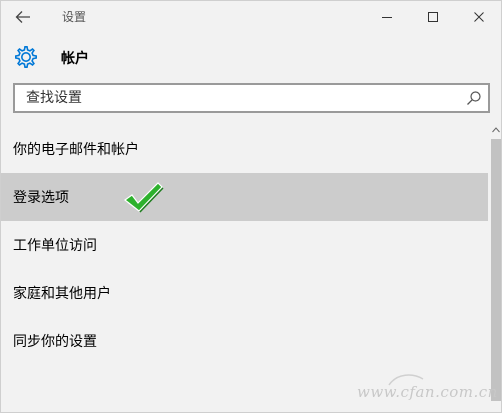  What do you see at coordinates (251, 17) in the screenshot?
I see `title-bar: 设置` at bounding box center [251, 17].